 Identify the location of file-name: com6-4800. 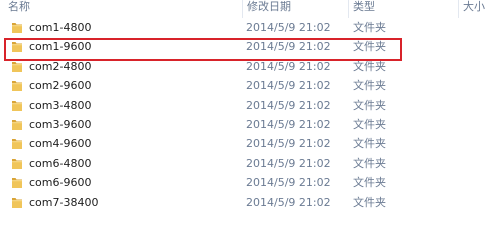
(60, 163).